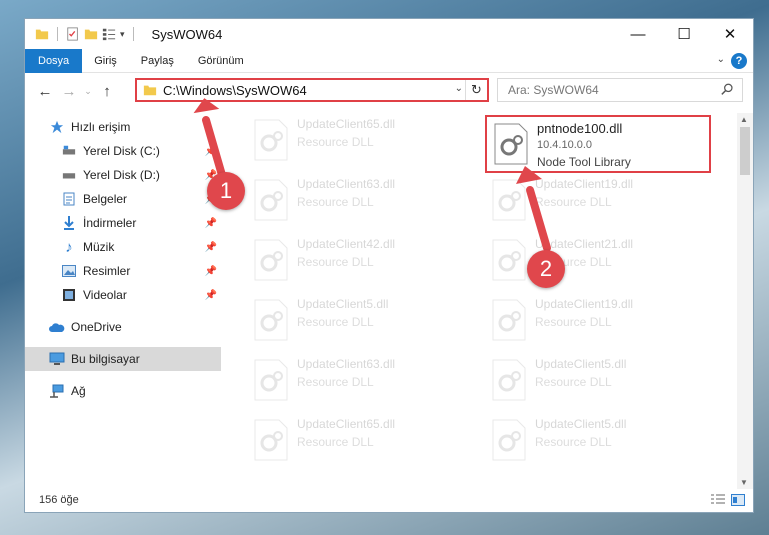  I want to click on status-item-count: 156 öğe, so click(59, 500).